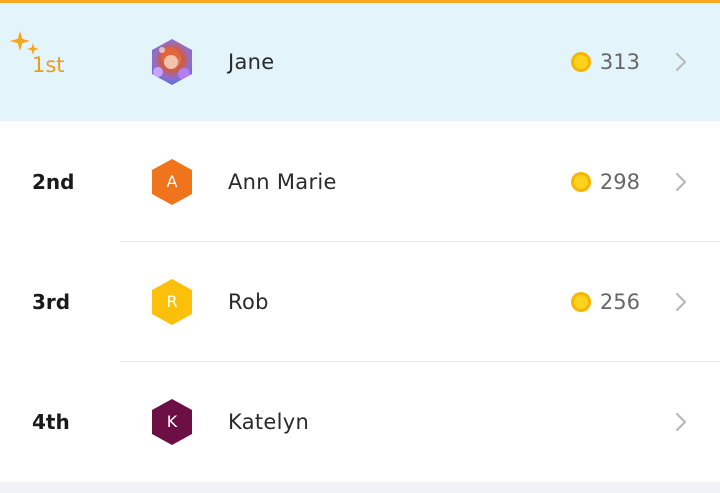  I want to click on bottom-bar, so click(360, 487).